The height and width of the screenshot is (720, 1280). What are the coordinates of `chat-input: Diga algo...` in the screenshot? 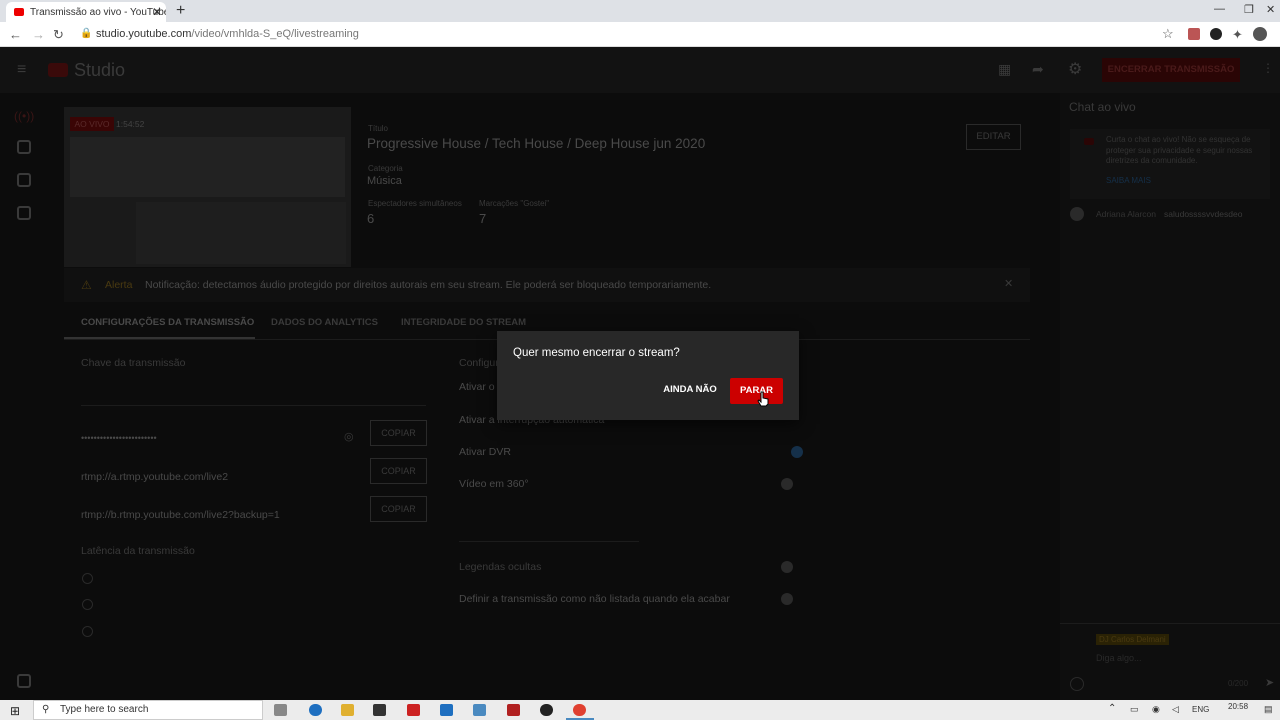 It's located at (1119, 658).